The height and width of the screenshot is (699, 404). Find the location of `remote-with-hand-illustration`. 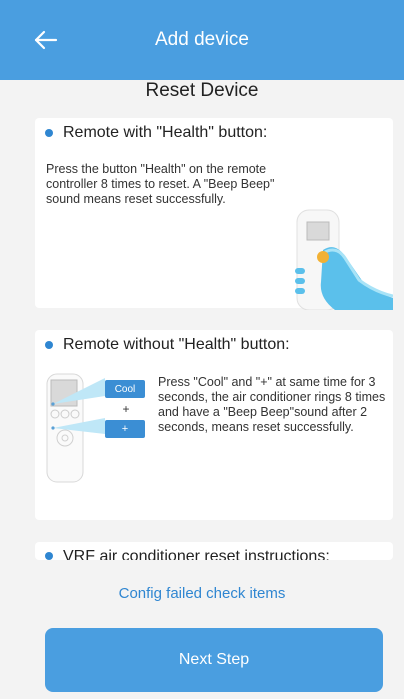

remote-with-hand-illustration is located at coordinates (344, 259).